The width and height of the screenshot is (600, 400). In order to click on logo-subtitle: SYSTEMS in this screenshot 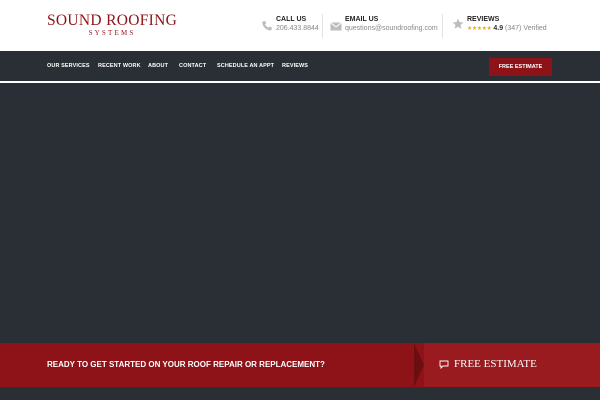, I will do `click(112, 33)`.